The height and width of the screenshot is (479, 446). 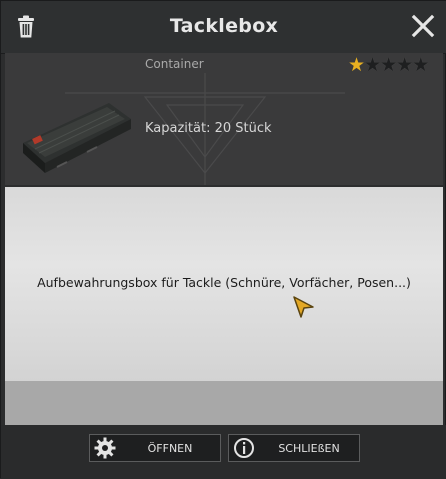 I want to click on close-button-label: SCHLIEßEN, so click(x=309, y=448).